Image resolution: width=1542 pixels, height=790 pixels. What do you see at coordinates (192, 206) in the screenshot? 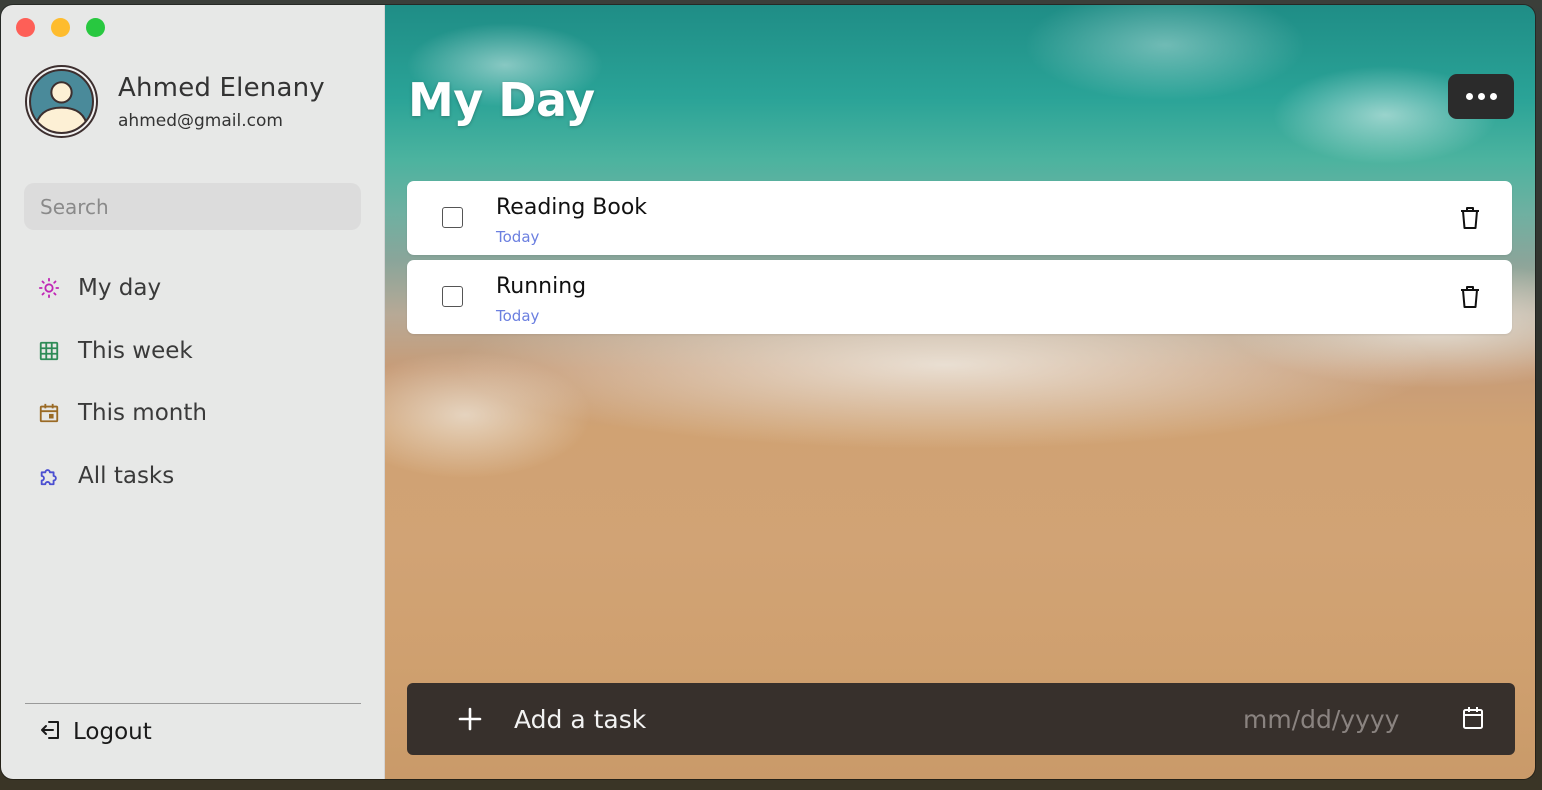
I see `search-input` at bounding box center [192, 206].